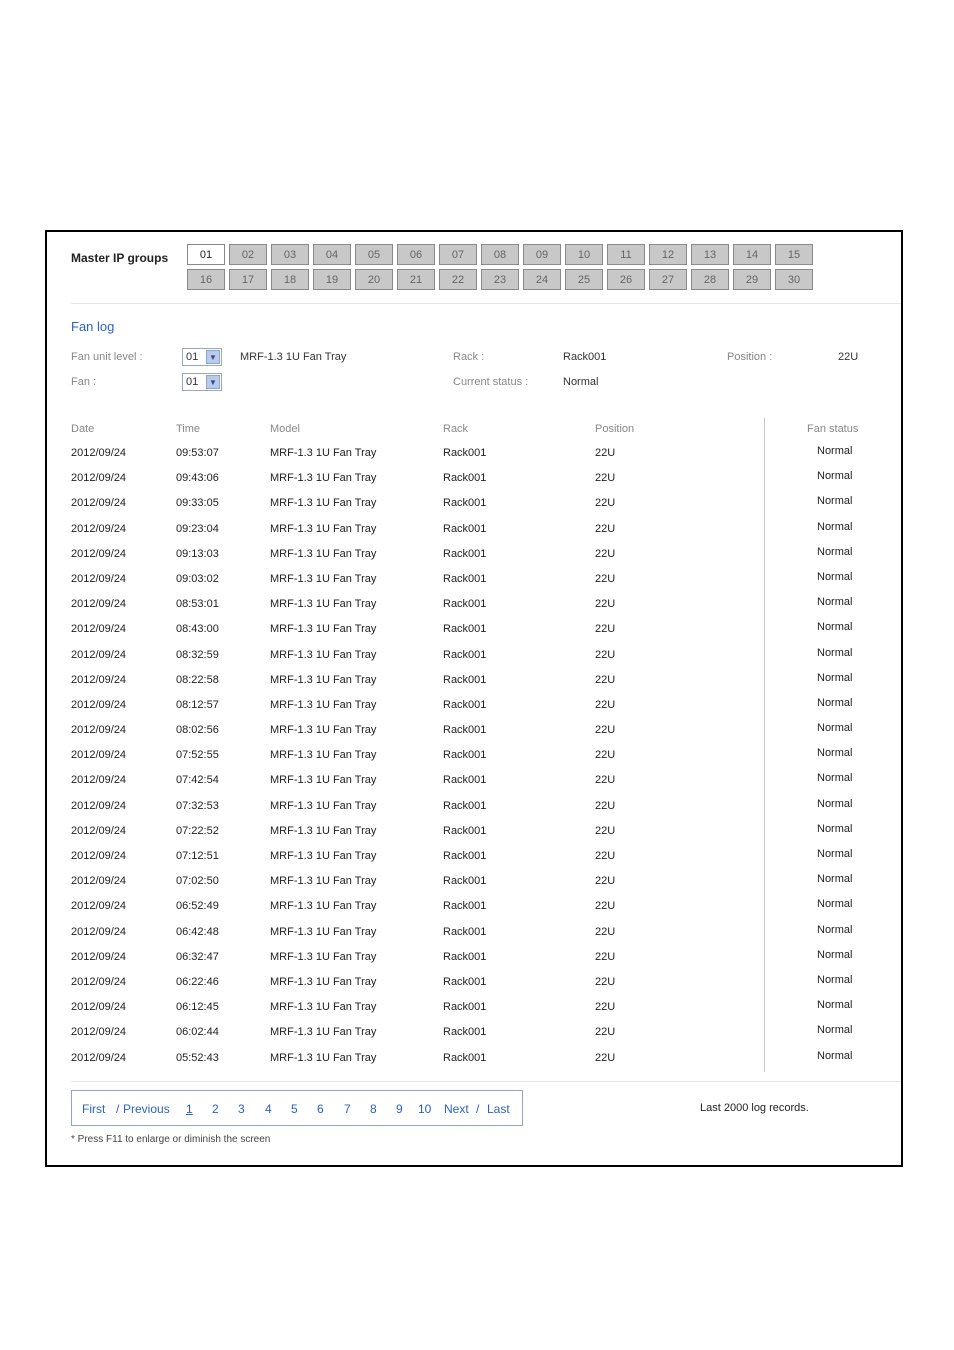 The width and height of the screenshot is (954, 1350). Describe the element at coordinates (294, 1109) in the screenshot. I see `page-link-5: 5` at that location.